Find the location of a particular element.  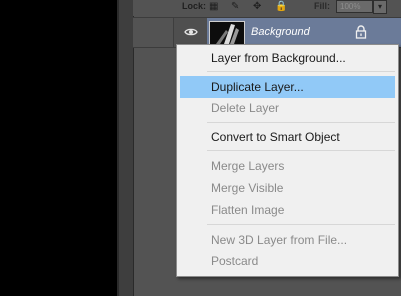

layer-thumbnail is located at coordinates (227, 33).